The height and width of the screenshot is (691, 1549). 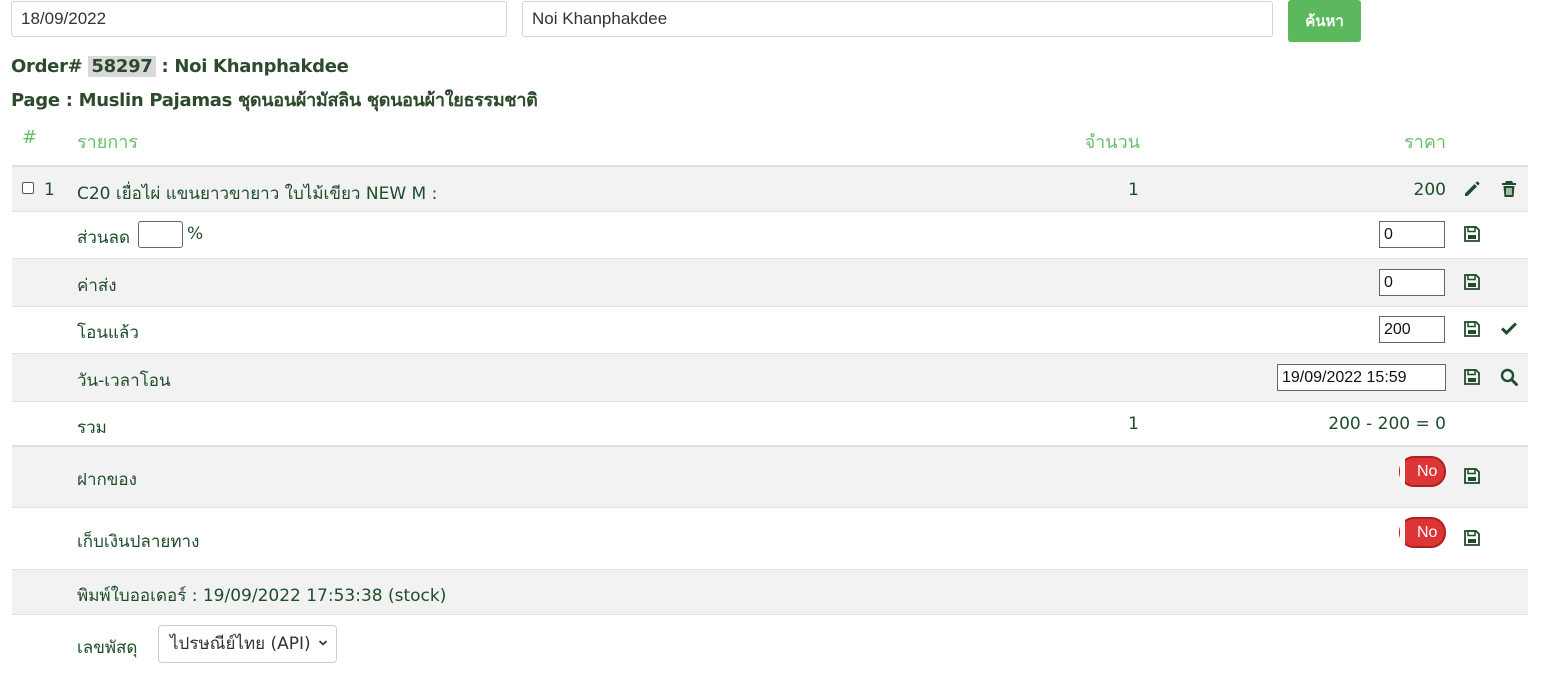 I want to click on cod-label: เก็บเงินปลายทาง, so click(x=138, y=542).